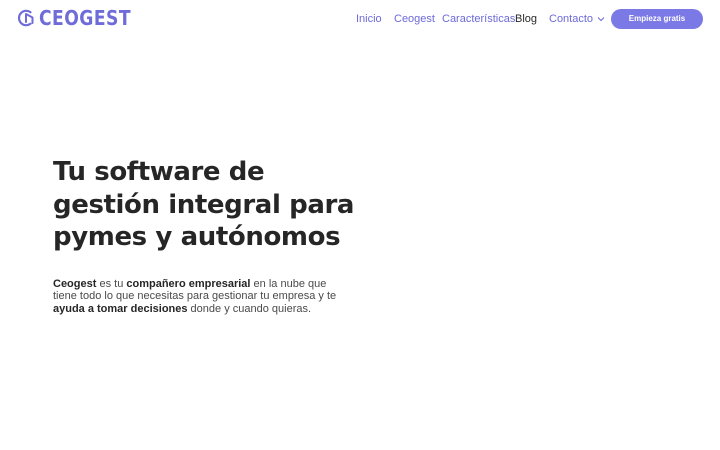 The width and height of the screenshot is (720, 450). What do you see at coordinates (111, 284) in the screenshot?
I see `hero-text-segment: es tu` at bounding box center [111, 284].